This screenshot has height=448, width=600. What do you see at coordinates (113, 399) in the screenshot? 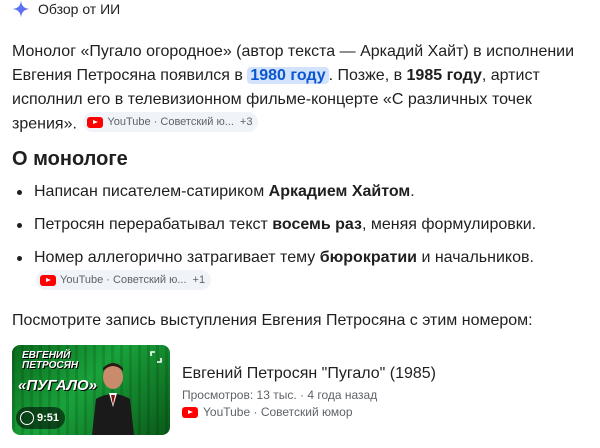
I see `performer-image` at bounding box center [113, 399].